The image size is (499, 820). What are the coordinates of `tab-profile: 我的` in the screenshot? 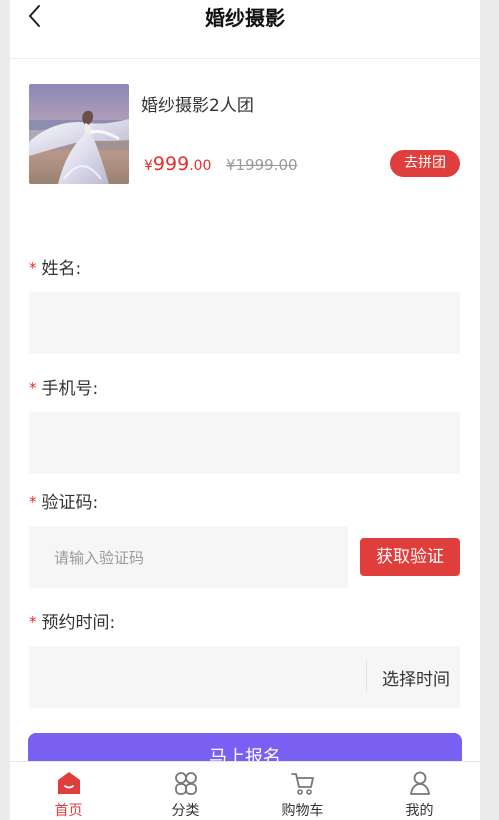 It's located at (419, 791).